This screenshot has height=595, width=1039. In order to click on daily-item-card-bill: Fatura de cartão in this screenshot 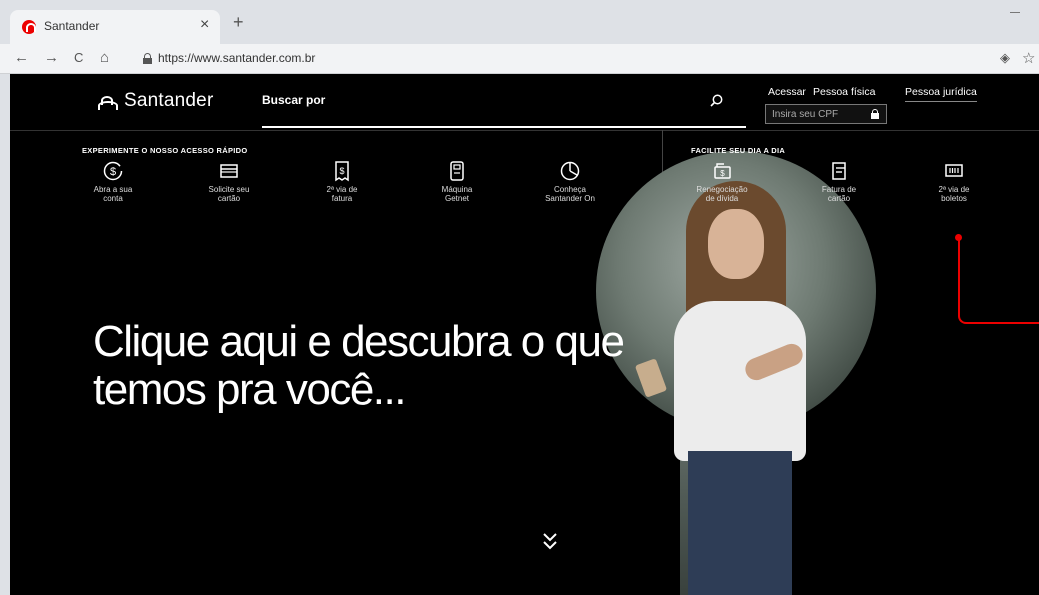, I will do `click(839, 181)`.